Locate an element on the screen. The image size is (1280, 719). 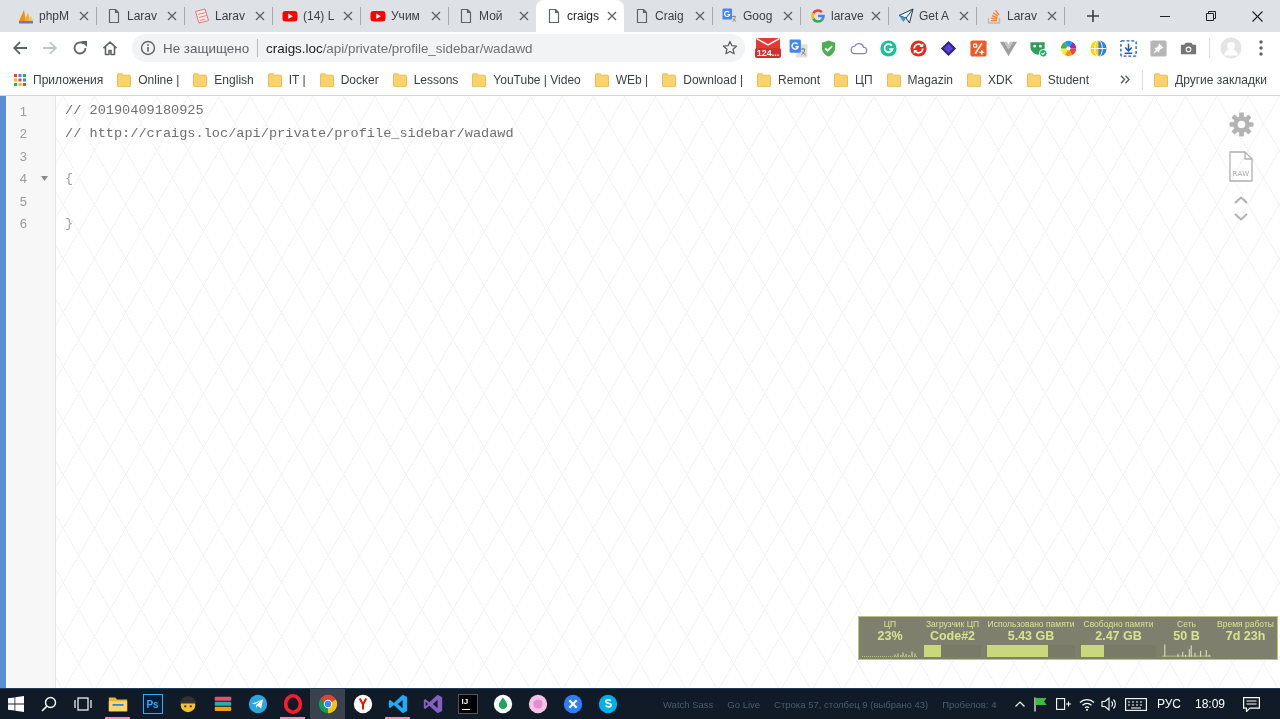
ribbon-logo-icon is located at coordinates (397, 704).